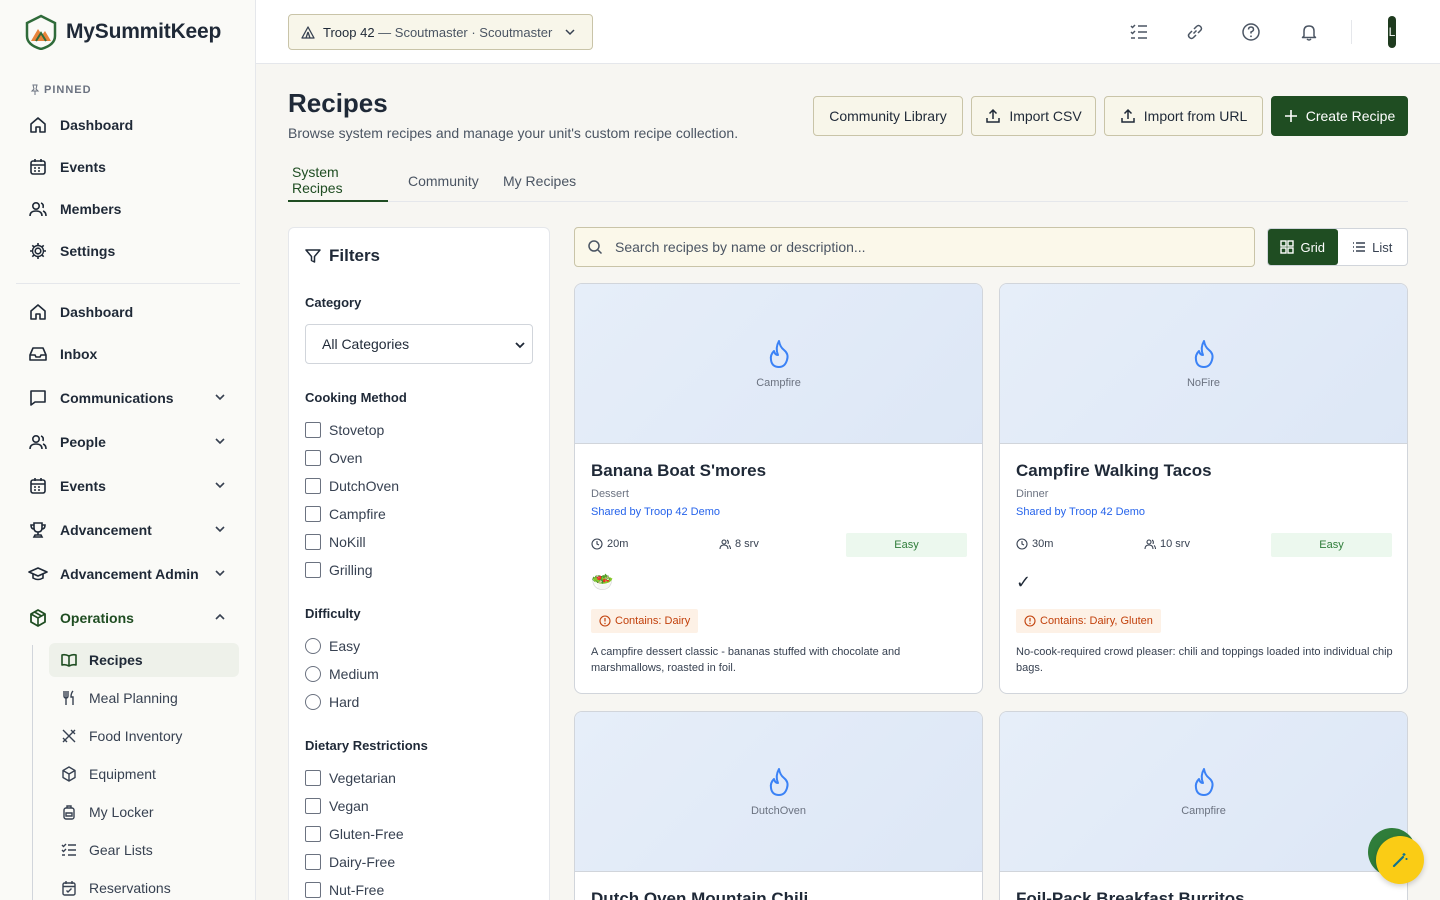 The height and width of the screenshot is (900, 1440). I want to click on recipe-card: Campfire Foil-Pack Breakfast Burritos, so click(1203, 805).